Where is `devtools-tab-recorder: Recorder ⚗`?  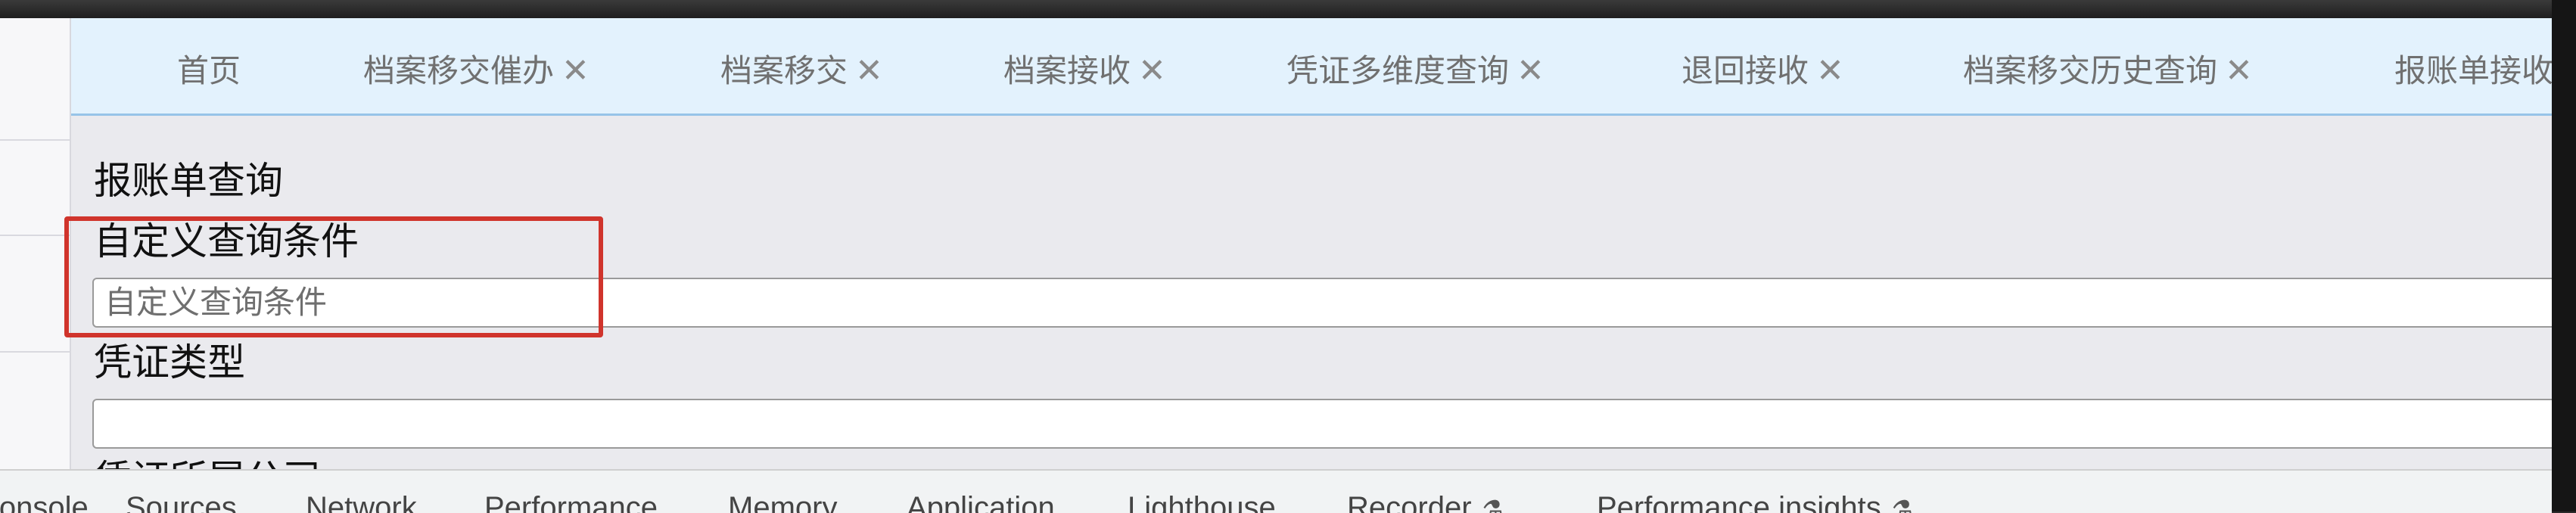 devtools-tab-recorder: Recorder ⚗ is located at coordinates (1425, 501).